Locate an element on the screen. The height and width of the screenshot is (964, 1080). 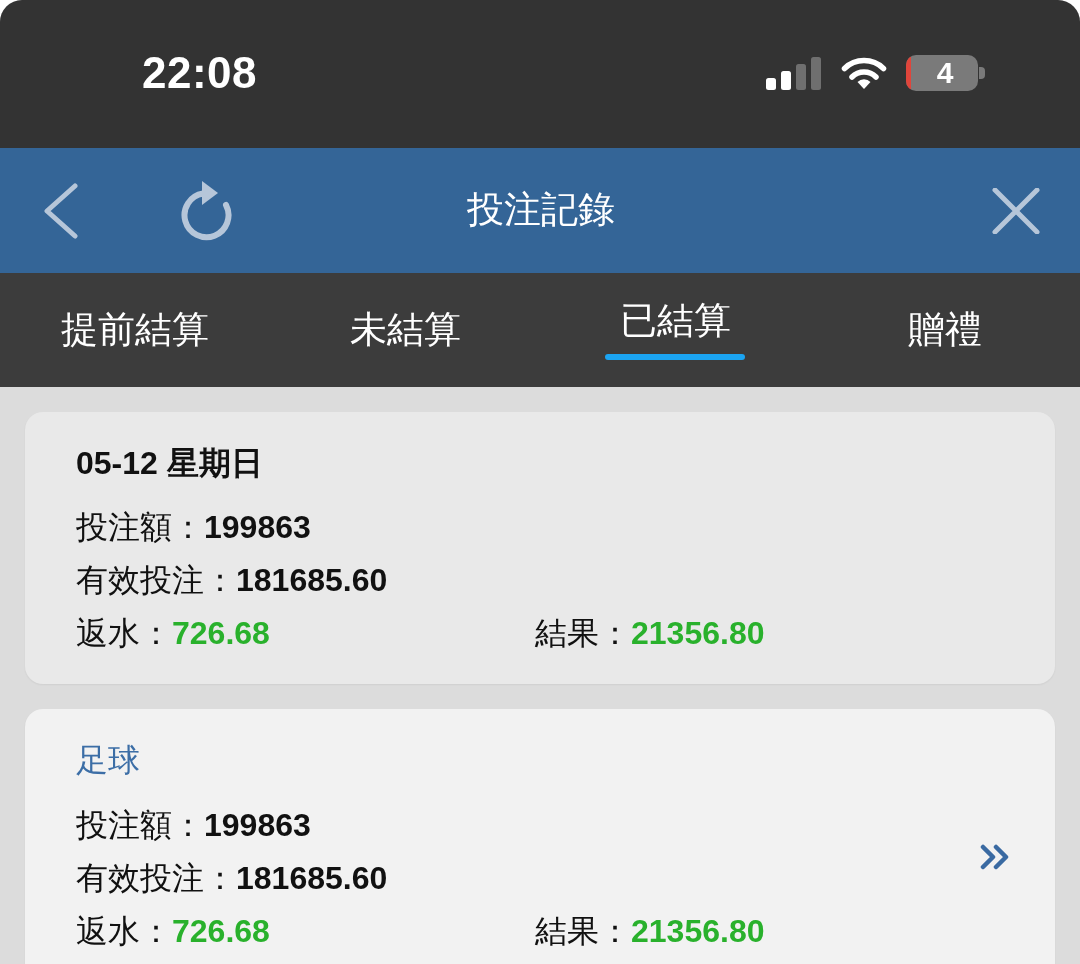
battery-percentage: 4 is located at coordinates (945, 73).